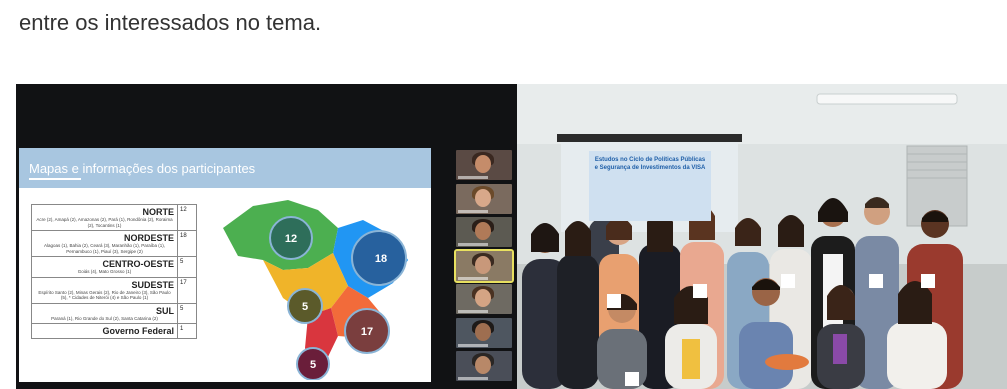 The image size is (1007, 389). What do you see at coordinates (138, 331) in the screenshot?
I see `region-name: Governo Federal` at bounding box center [138, 331].